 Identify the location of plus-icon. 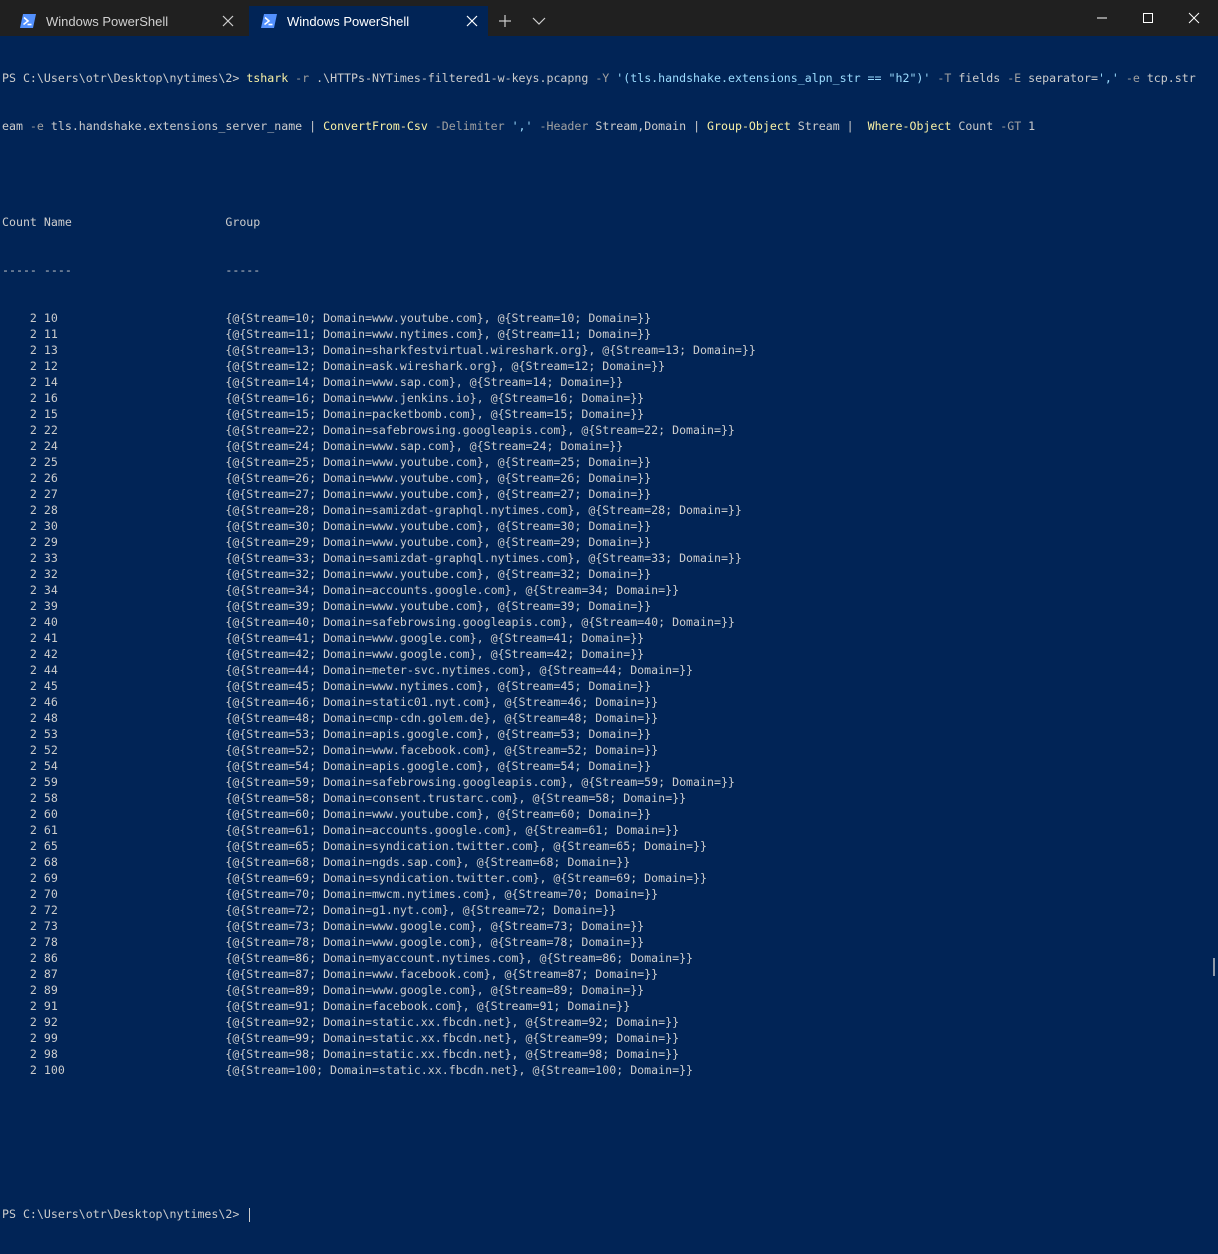
(505, 21).